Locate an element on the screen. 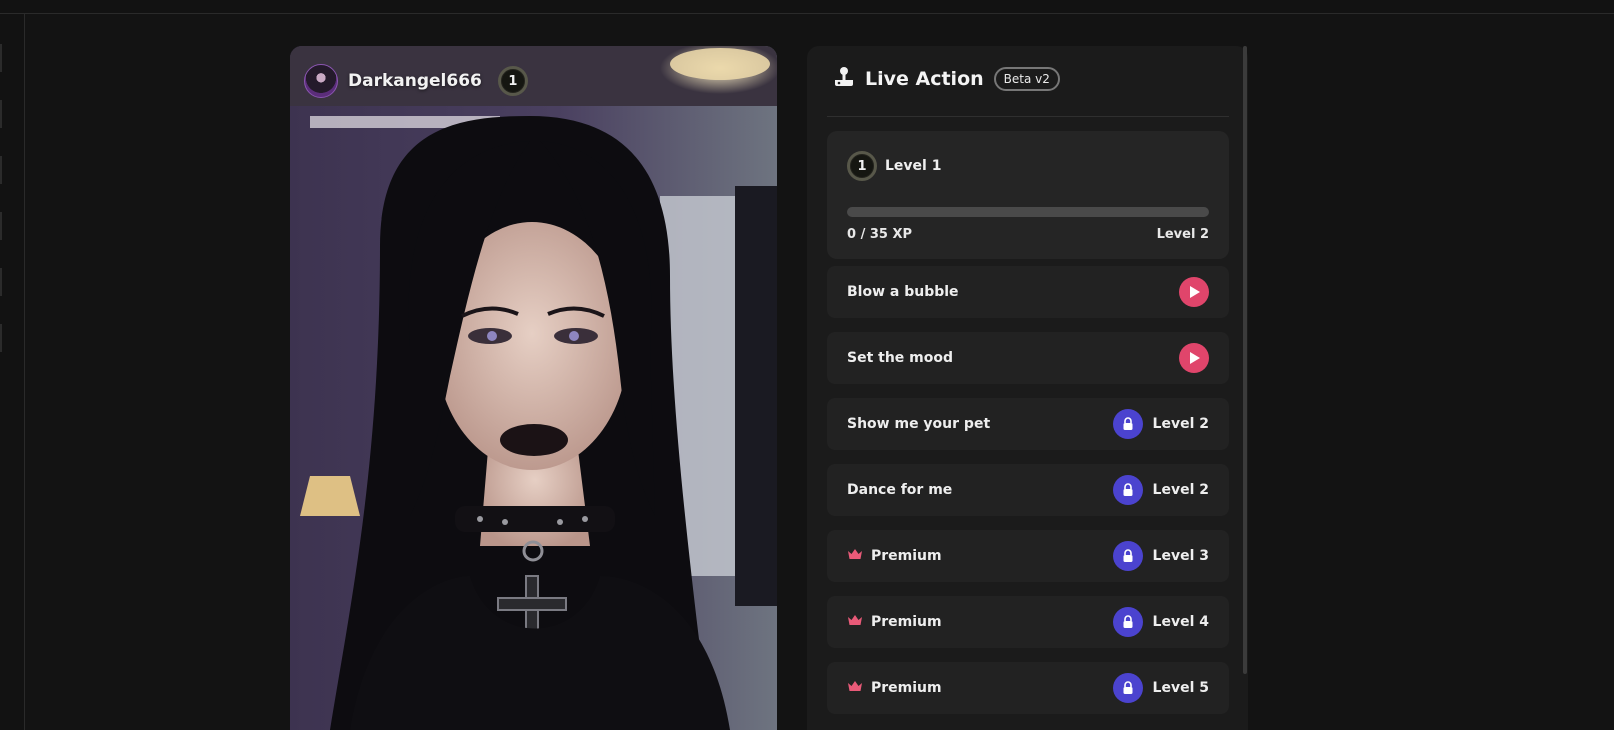  creator-name: Darkangel666 is located at coordinates (415, 81).